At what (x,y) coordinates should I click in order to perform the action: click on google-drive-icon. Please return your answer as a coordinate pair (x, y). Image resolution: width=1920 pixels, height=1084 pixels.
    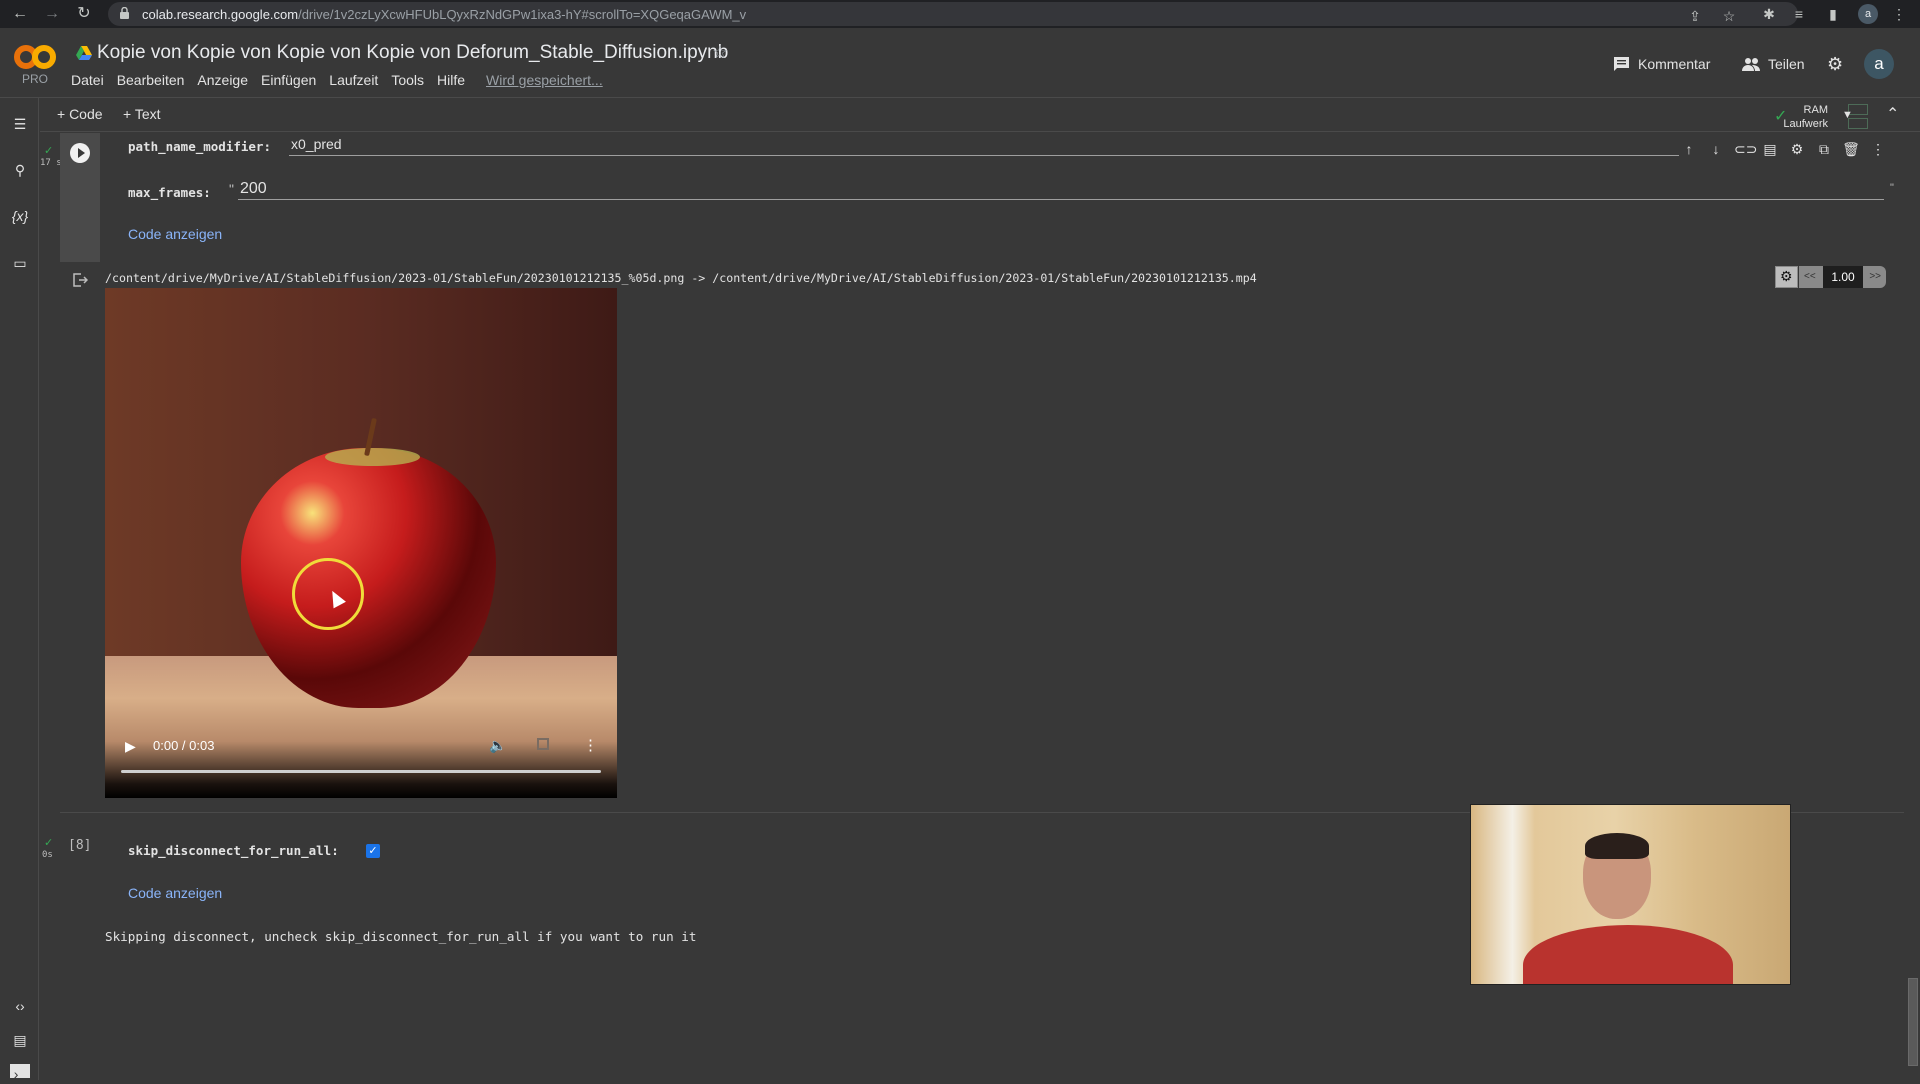
    Looking at the image, I should click on (84, 53).